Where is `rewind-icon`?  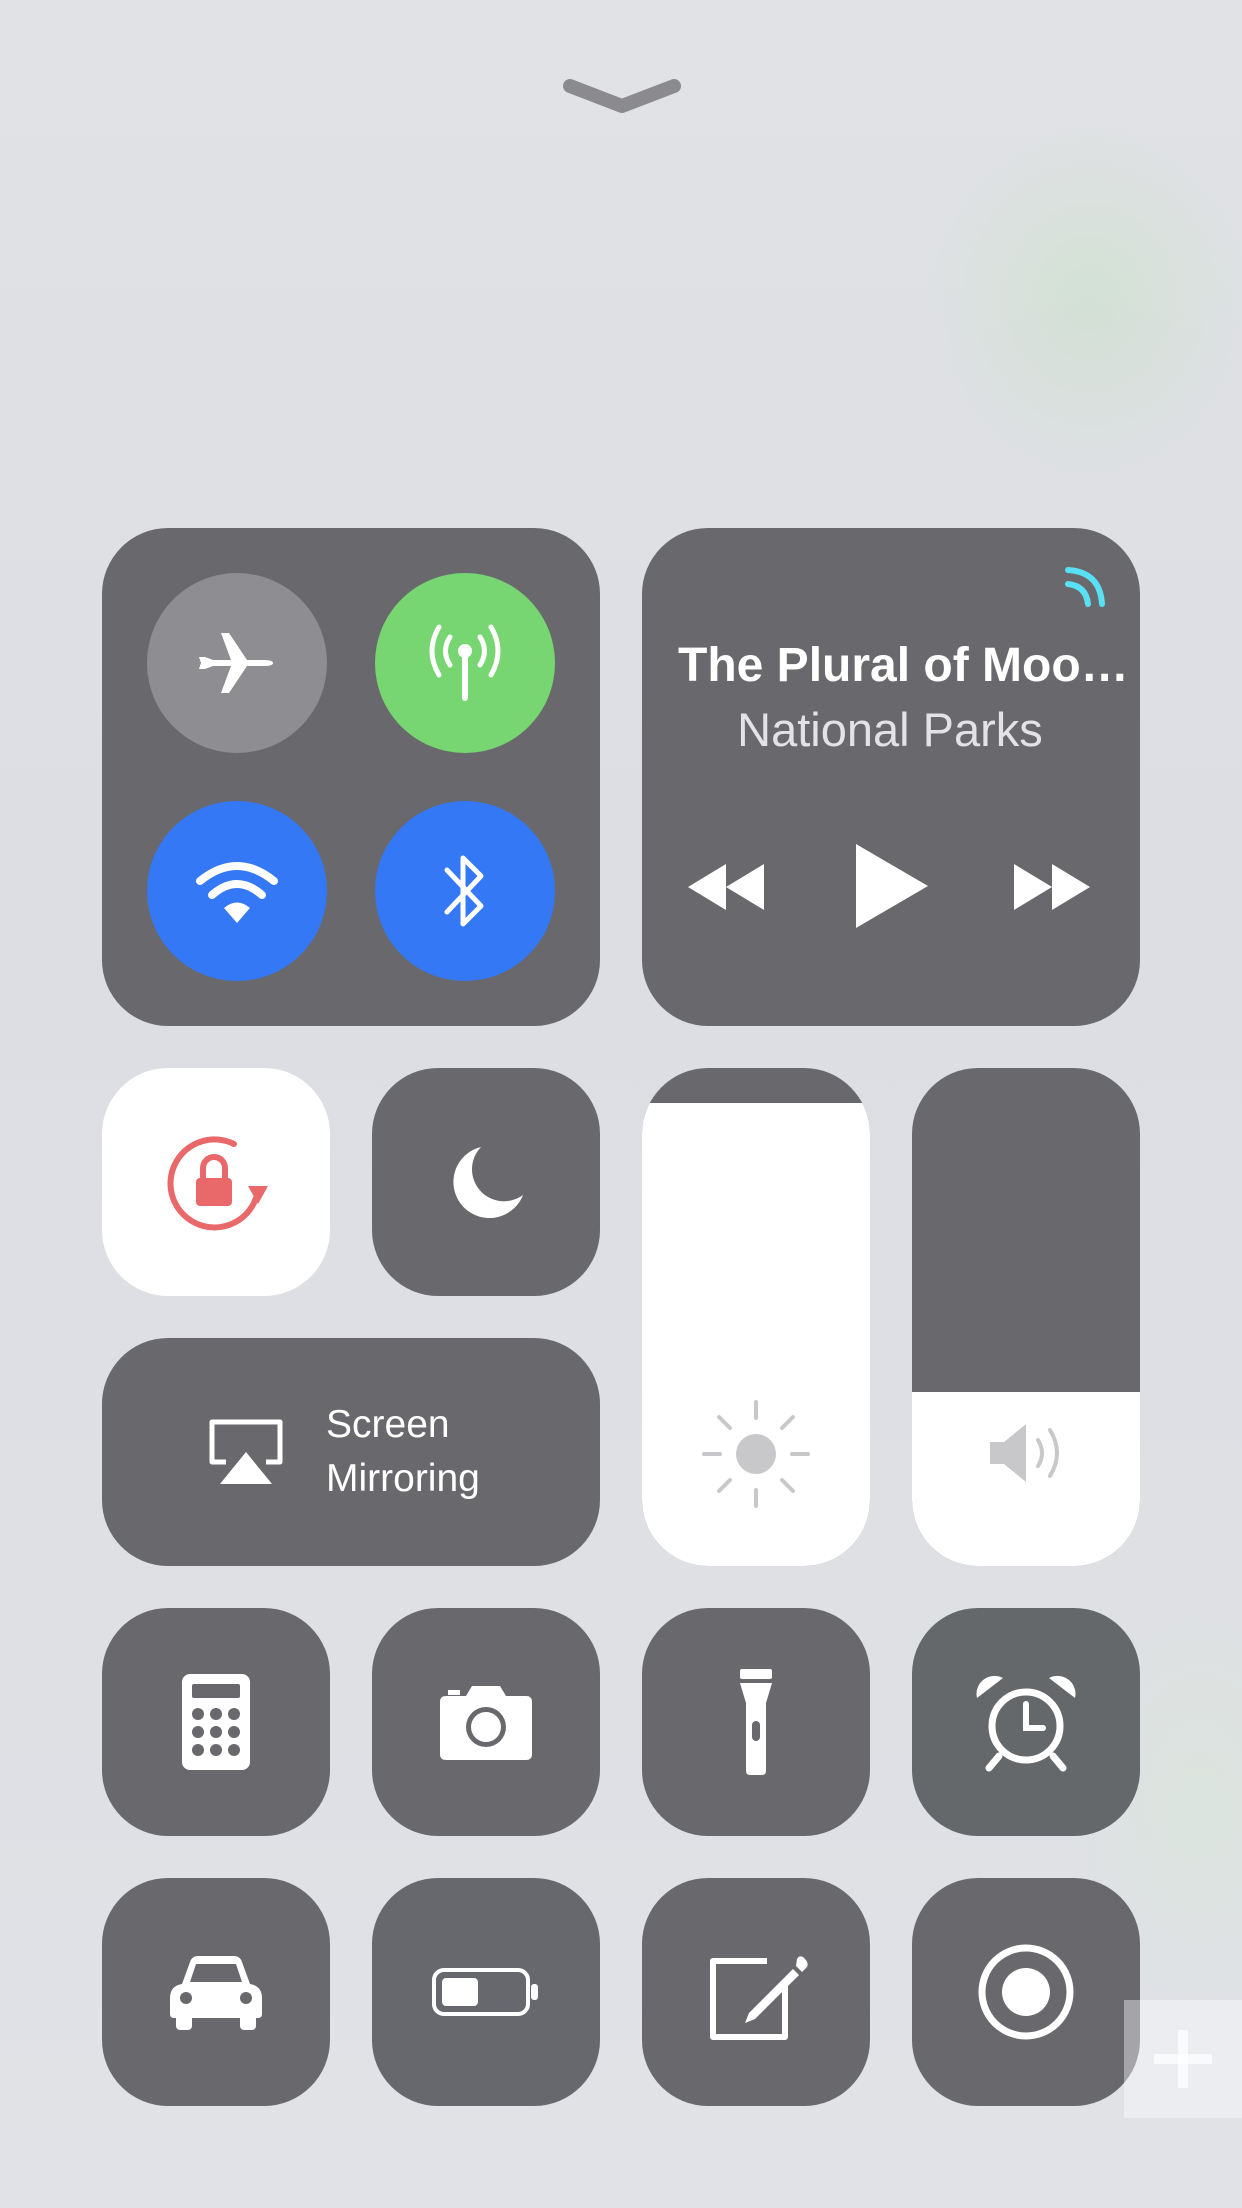 rewind-icon is located at coordinates (726, 887).